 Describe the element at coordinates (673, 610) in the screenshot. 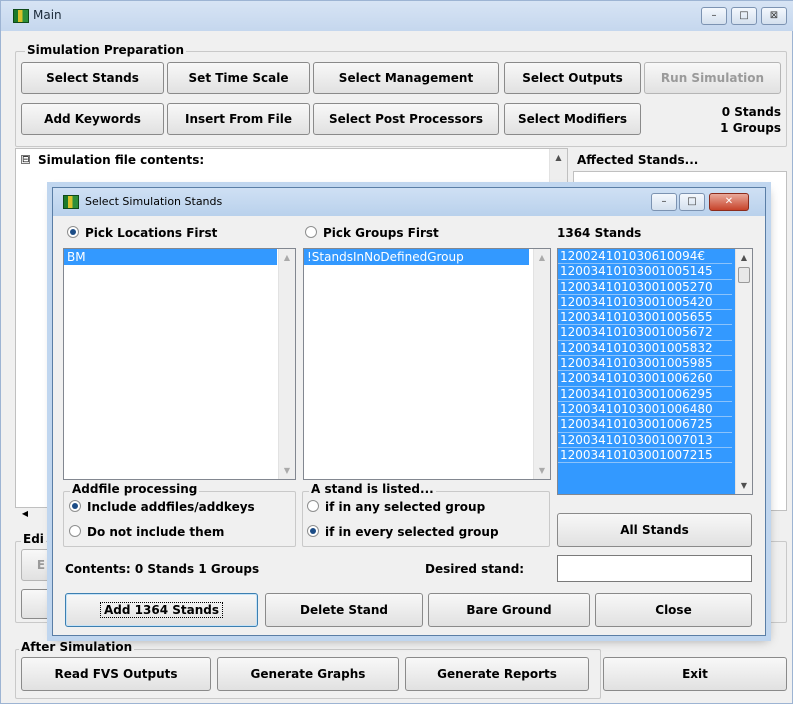

I see `close-button: Close` at that location.